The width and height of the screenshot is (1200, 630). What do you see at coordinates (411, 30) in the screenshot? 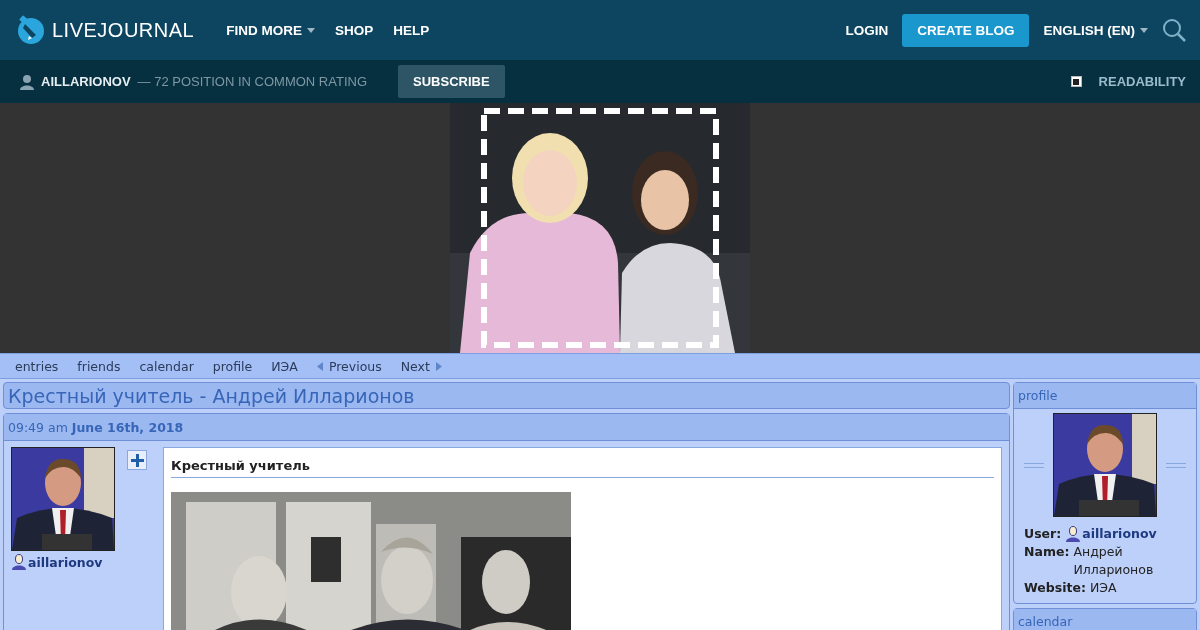
I see `nav-link: HELP` at bounding box center [411, 30].